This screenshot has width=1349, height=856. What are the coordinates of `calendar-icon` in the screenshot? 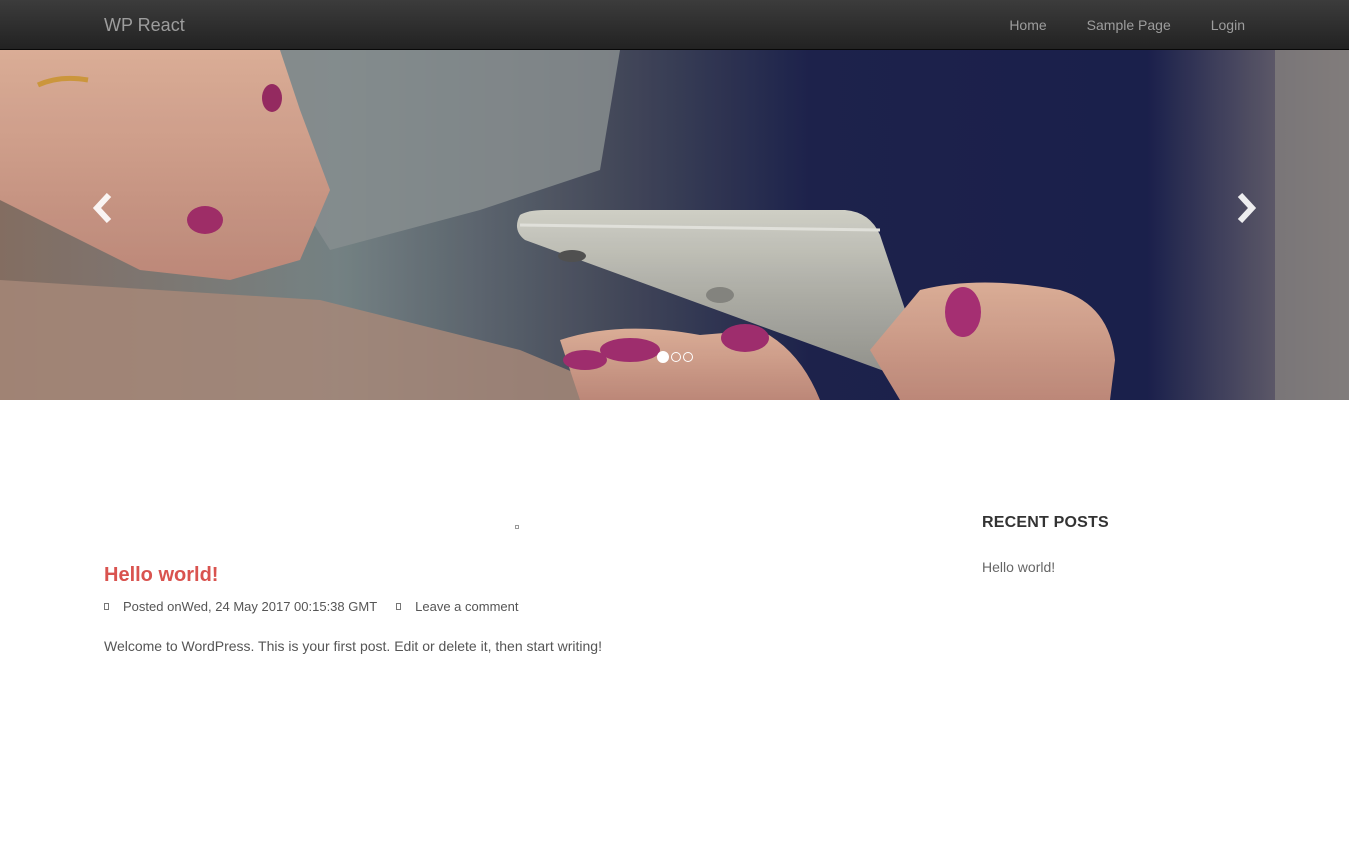 It's located at (106, 606).